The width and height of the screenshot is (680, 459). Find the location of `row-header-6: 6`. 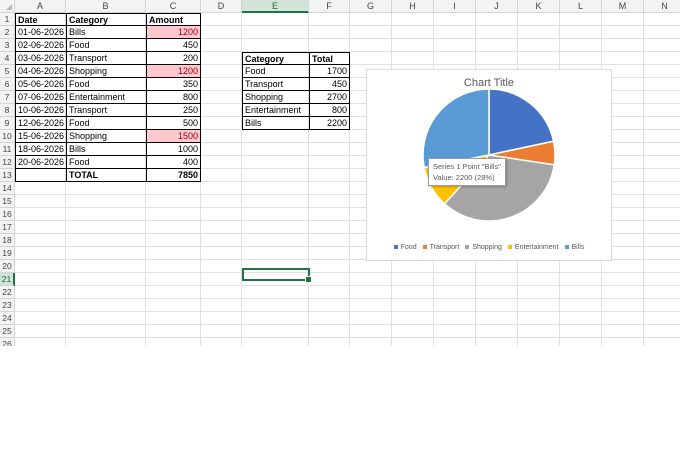

row-header-6: 6 is located at coordinates (7, 84).